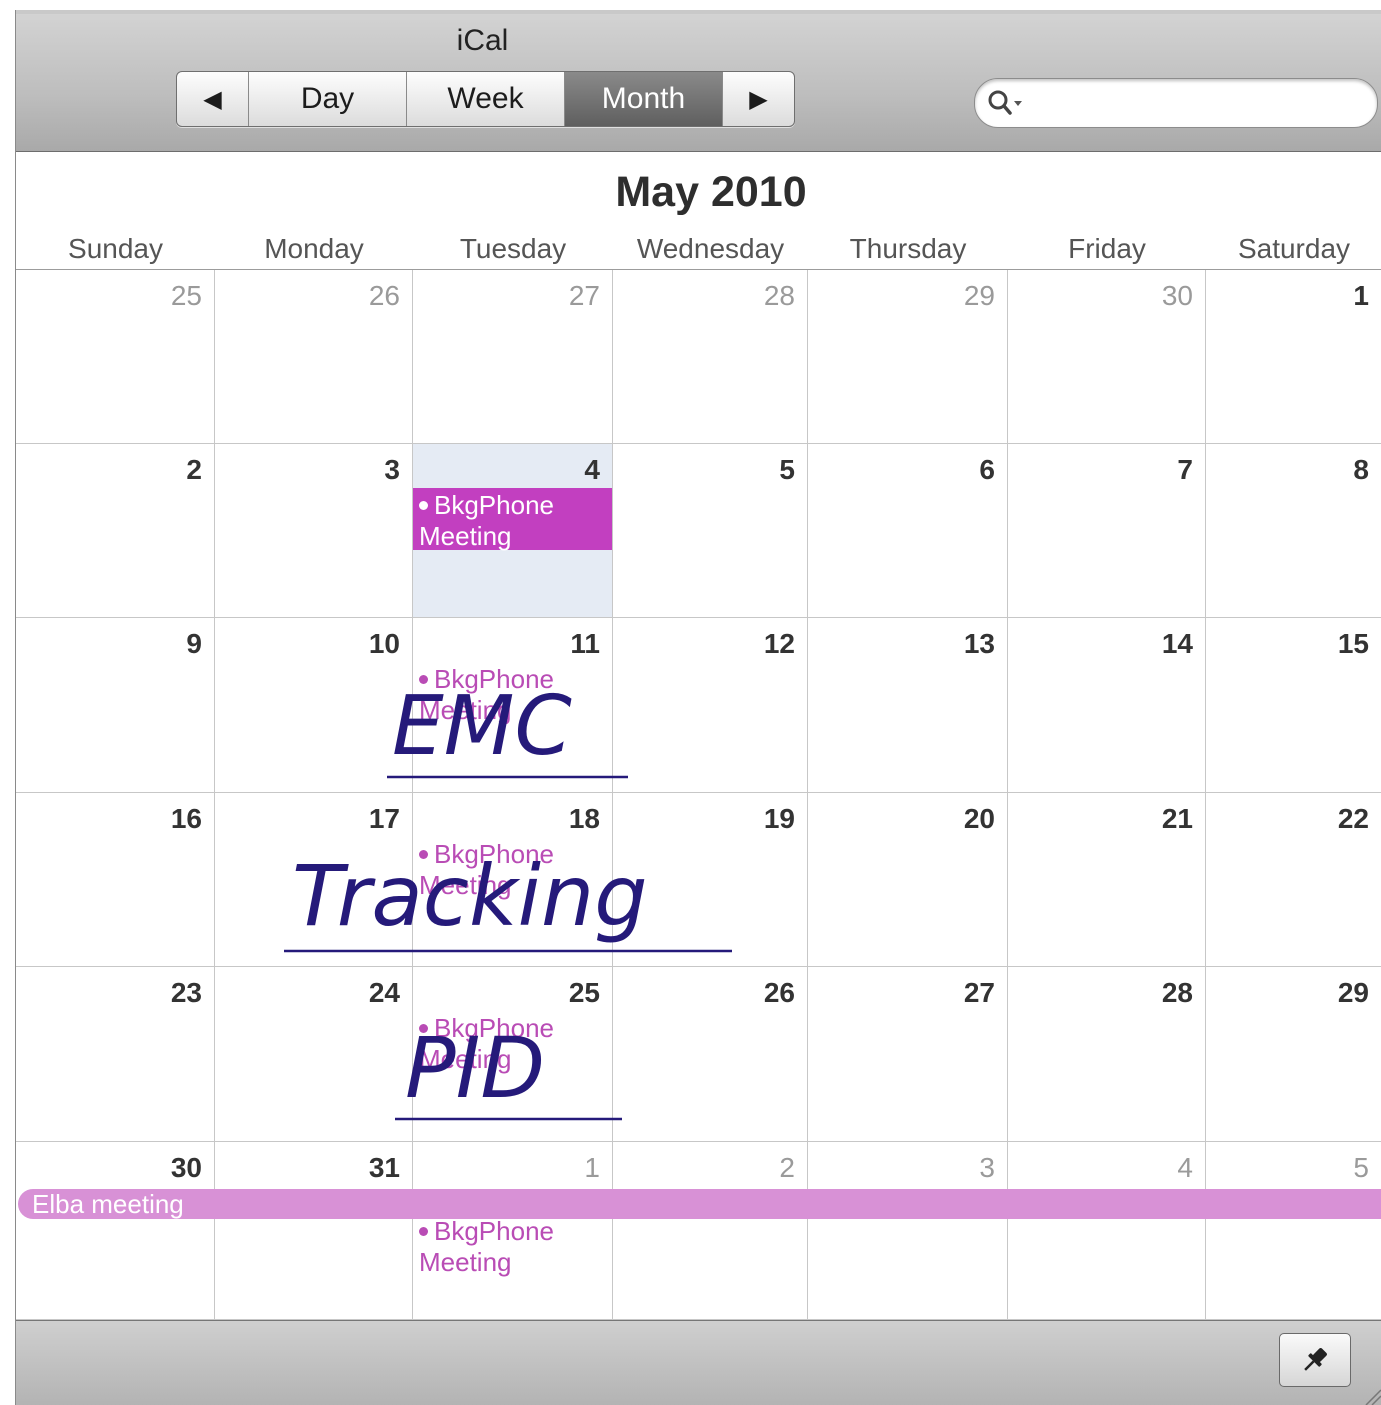 This screenshot has width=1381, height=1405. Describe the element at coordinates (384, 992) in the screenshot. I see `day-number: 24` at that location.